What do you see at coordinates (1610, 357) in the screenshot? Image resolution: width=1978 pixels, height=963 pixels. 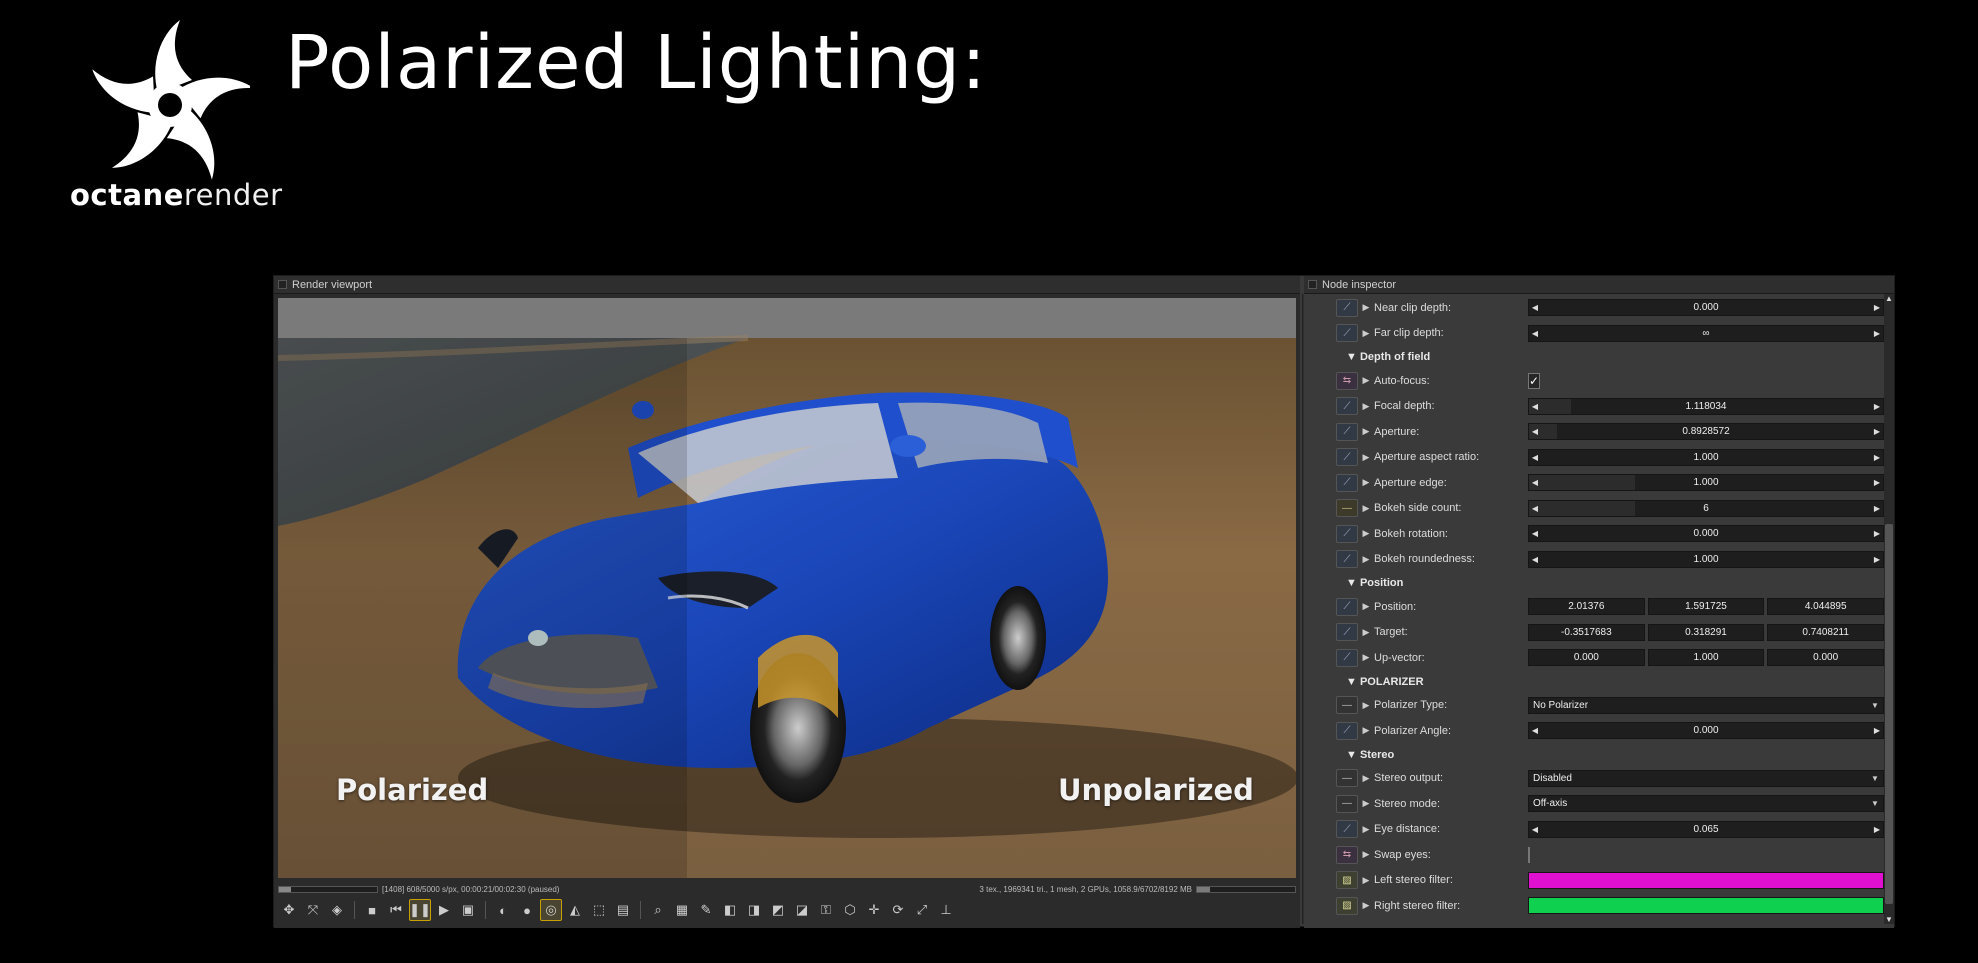 I see `section-depth-of-field: ▼ Depth of field` at bounding box center [1610, 357].